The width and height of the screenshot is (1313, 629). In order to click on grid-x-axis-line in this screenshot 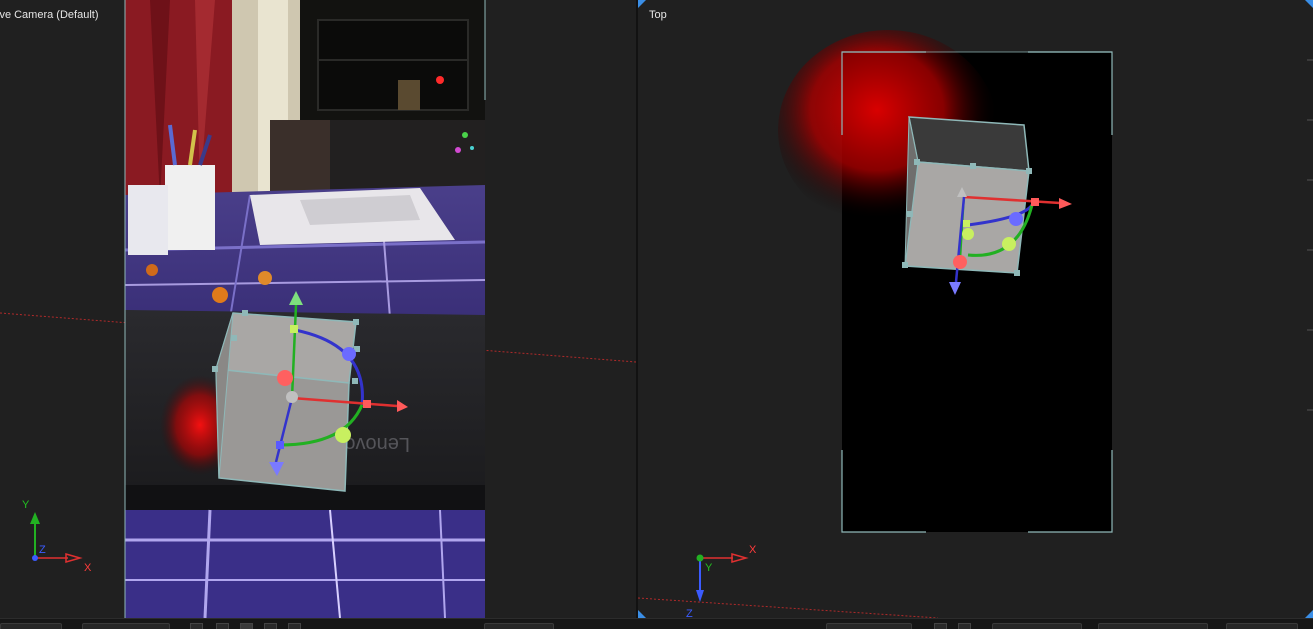, I will do `click(788, 607)`.